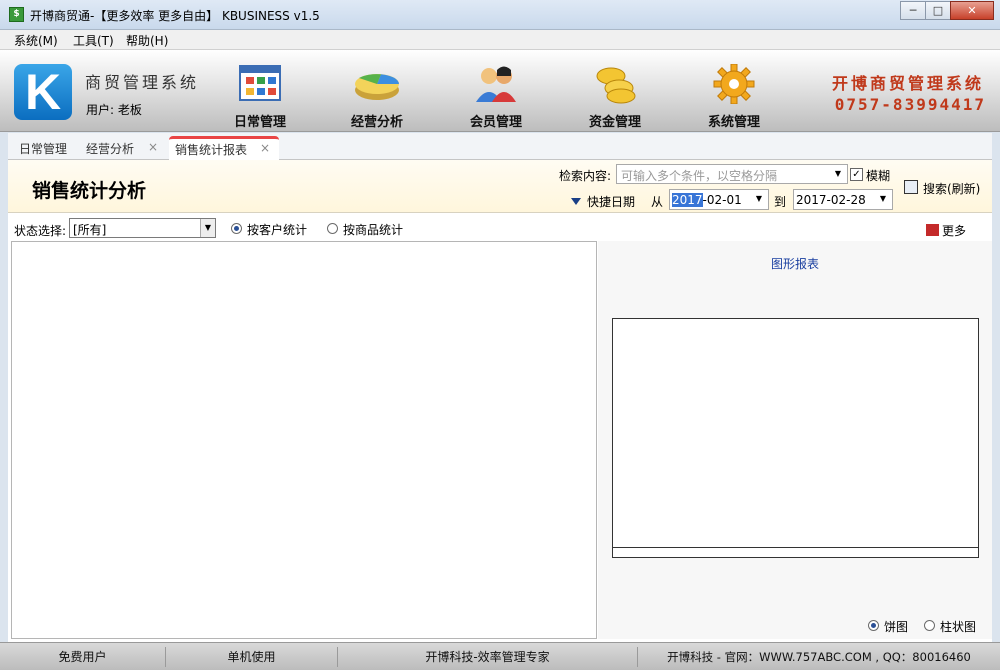 Image resolution: width=1000 pixels, height=670 pixels. Describe the element at coordinates (43, 148) in the screenshot. I see `tab-daily-management: 日常管理` at that location.